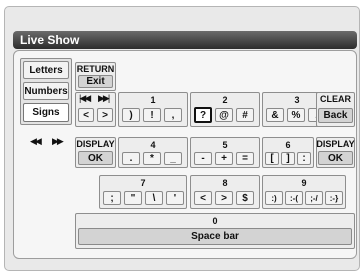 This screenshot has width=364, height=275. I want to click on key-group-number: 5, so click(225, 145).